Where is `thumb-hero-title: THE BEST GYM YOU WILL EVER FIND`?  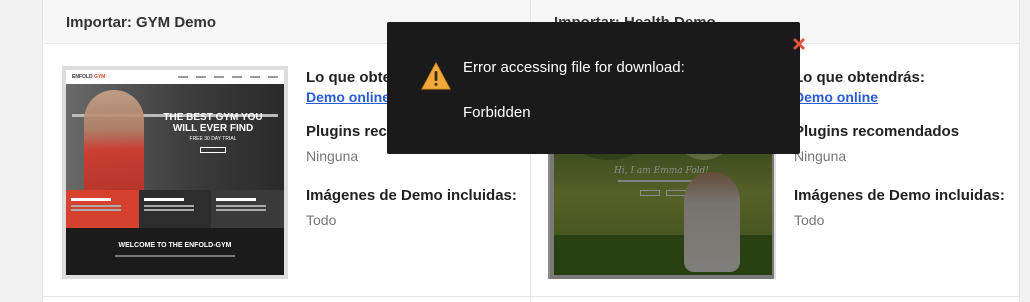 thumb-hero-title: THE BEST GYM YOU WILL EVER FIND is located at coordinates (213, 123).